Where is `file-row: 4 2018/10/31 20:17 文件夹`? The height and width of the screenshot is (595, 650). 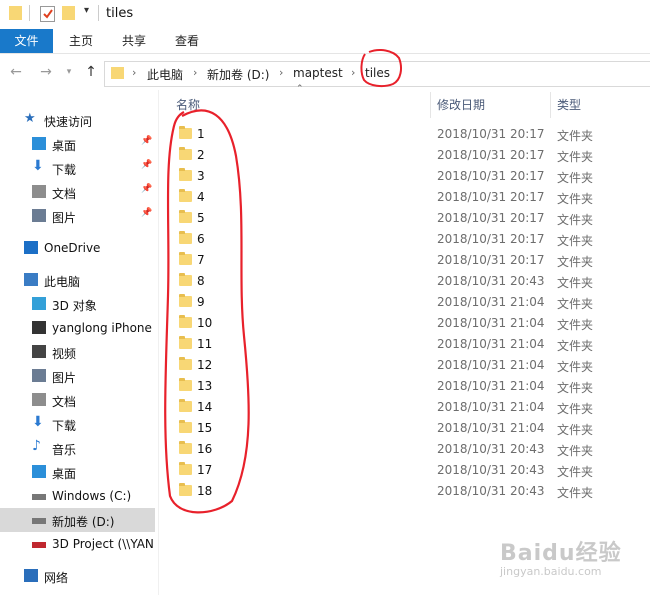 file-row: 4 2018/10/31 20:17 文件夹 is located at coordinates (405, 197).